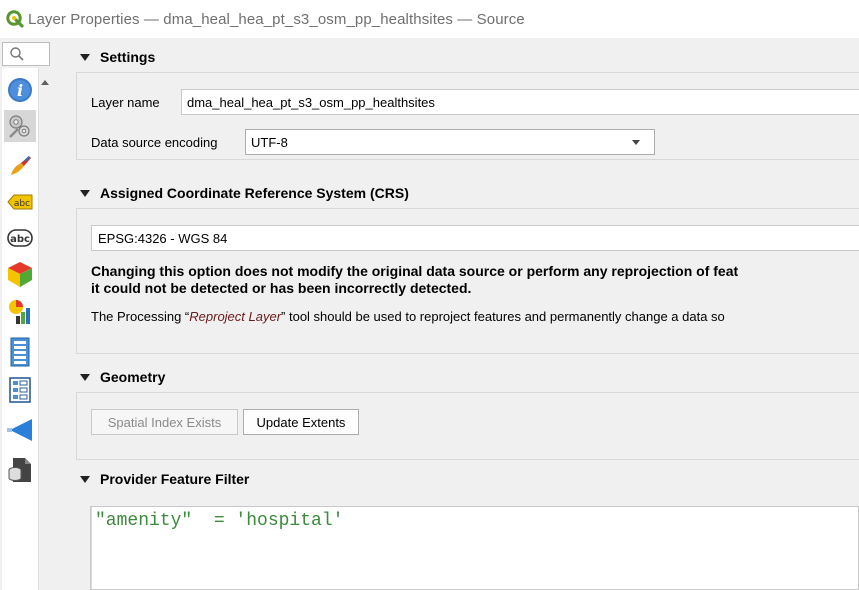 The height and width of the screenshot is (590, 859). I want to click on editor-gutter, so click(91, 548).